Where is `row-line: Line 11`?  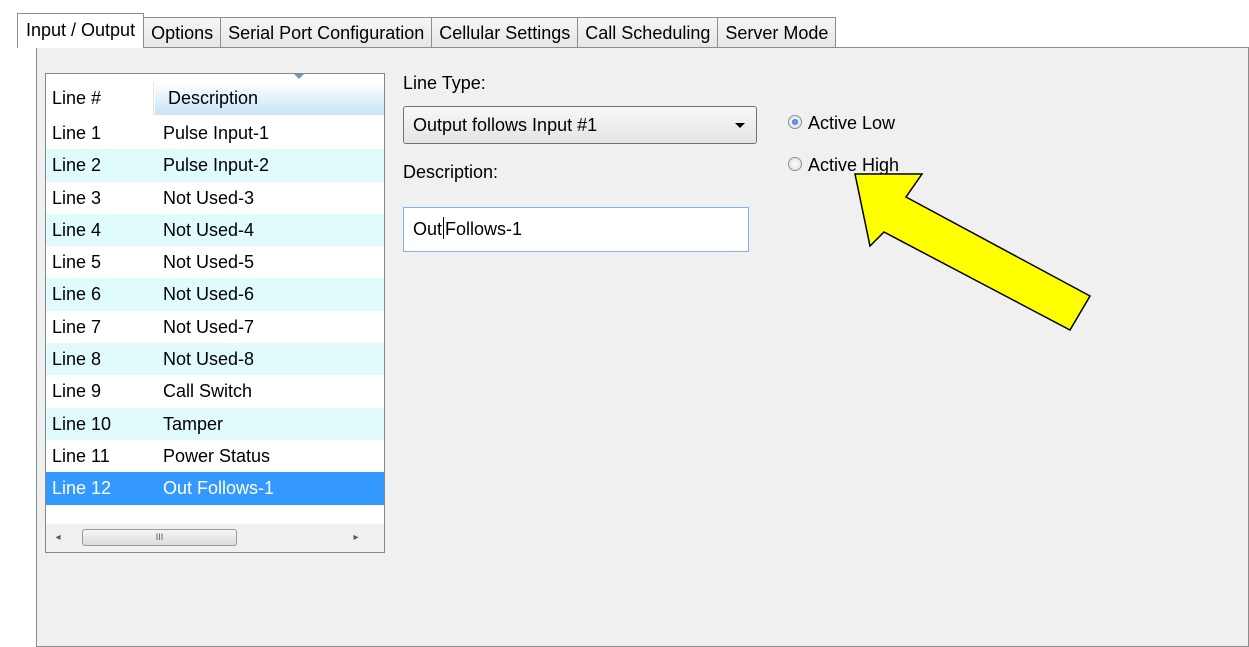 row-line: Line 11 is located at coordinates (81, 455).